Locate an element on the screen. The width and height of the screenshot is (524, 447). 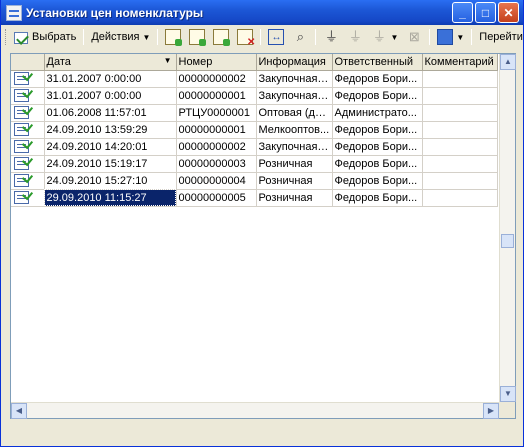
filter-by-value-button: ⏚ is located at coordinates (355, 37).